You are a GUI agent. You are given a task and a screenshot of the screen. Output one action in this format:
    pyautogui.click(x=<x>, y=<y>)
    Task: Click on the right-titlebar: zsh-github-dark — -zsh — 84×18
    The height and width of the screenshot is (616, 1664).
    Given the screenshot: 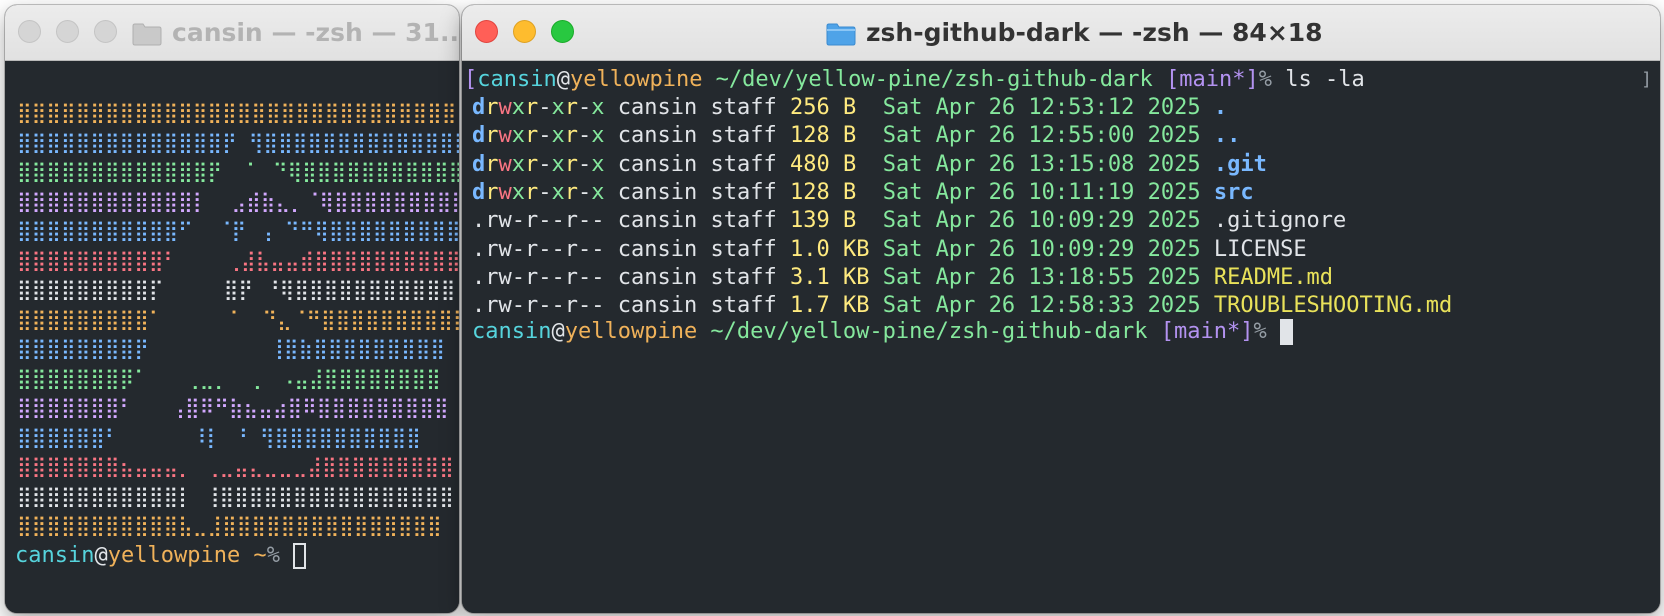 What is the action you would take?
    pyautogui.click(x=1061, y=33)
    